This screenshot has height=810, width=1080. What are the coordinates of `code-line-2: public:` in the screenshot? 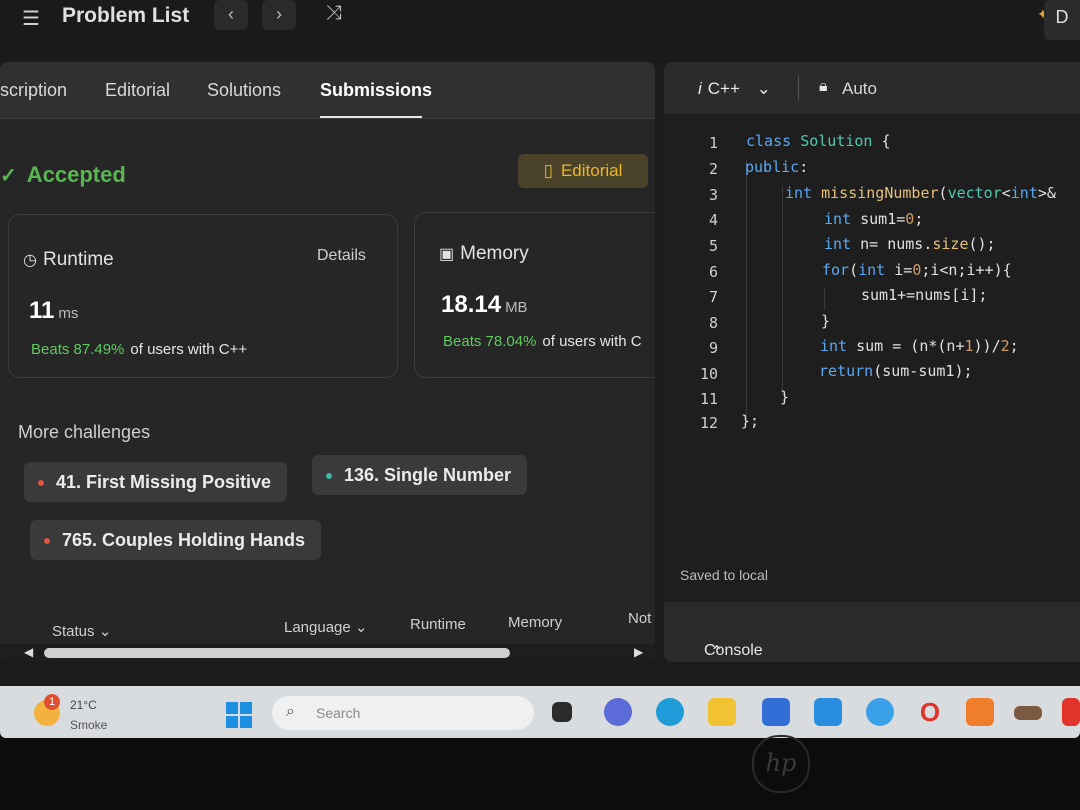 It's located at (777, 167).